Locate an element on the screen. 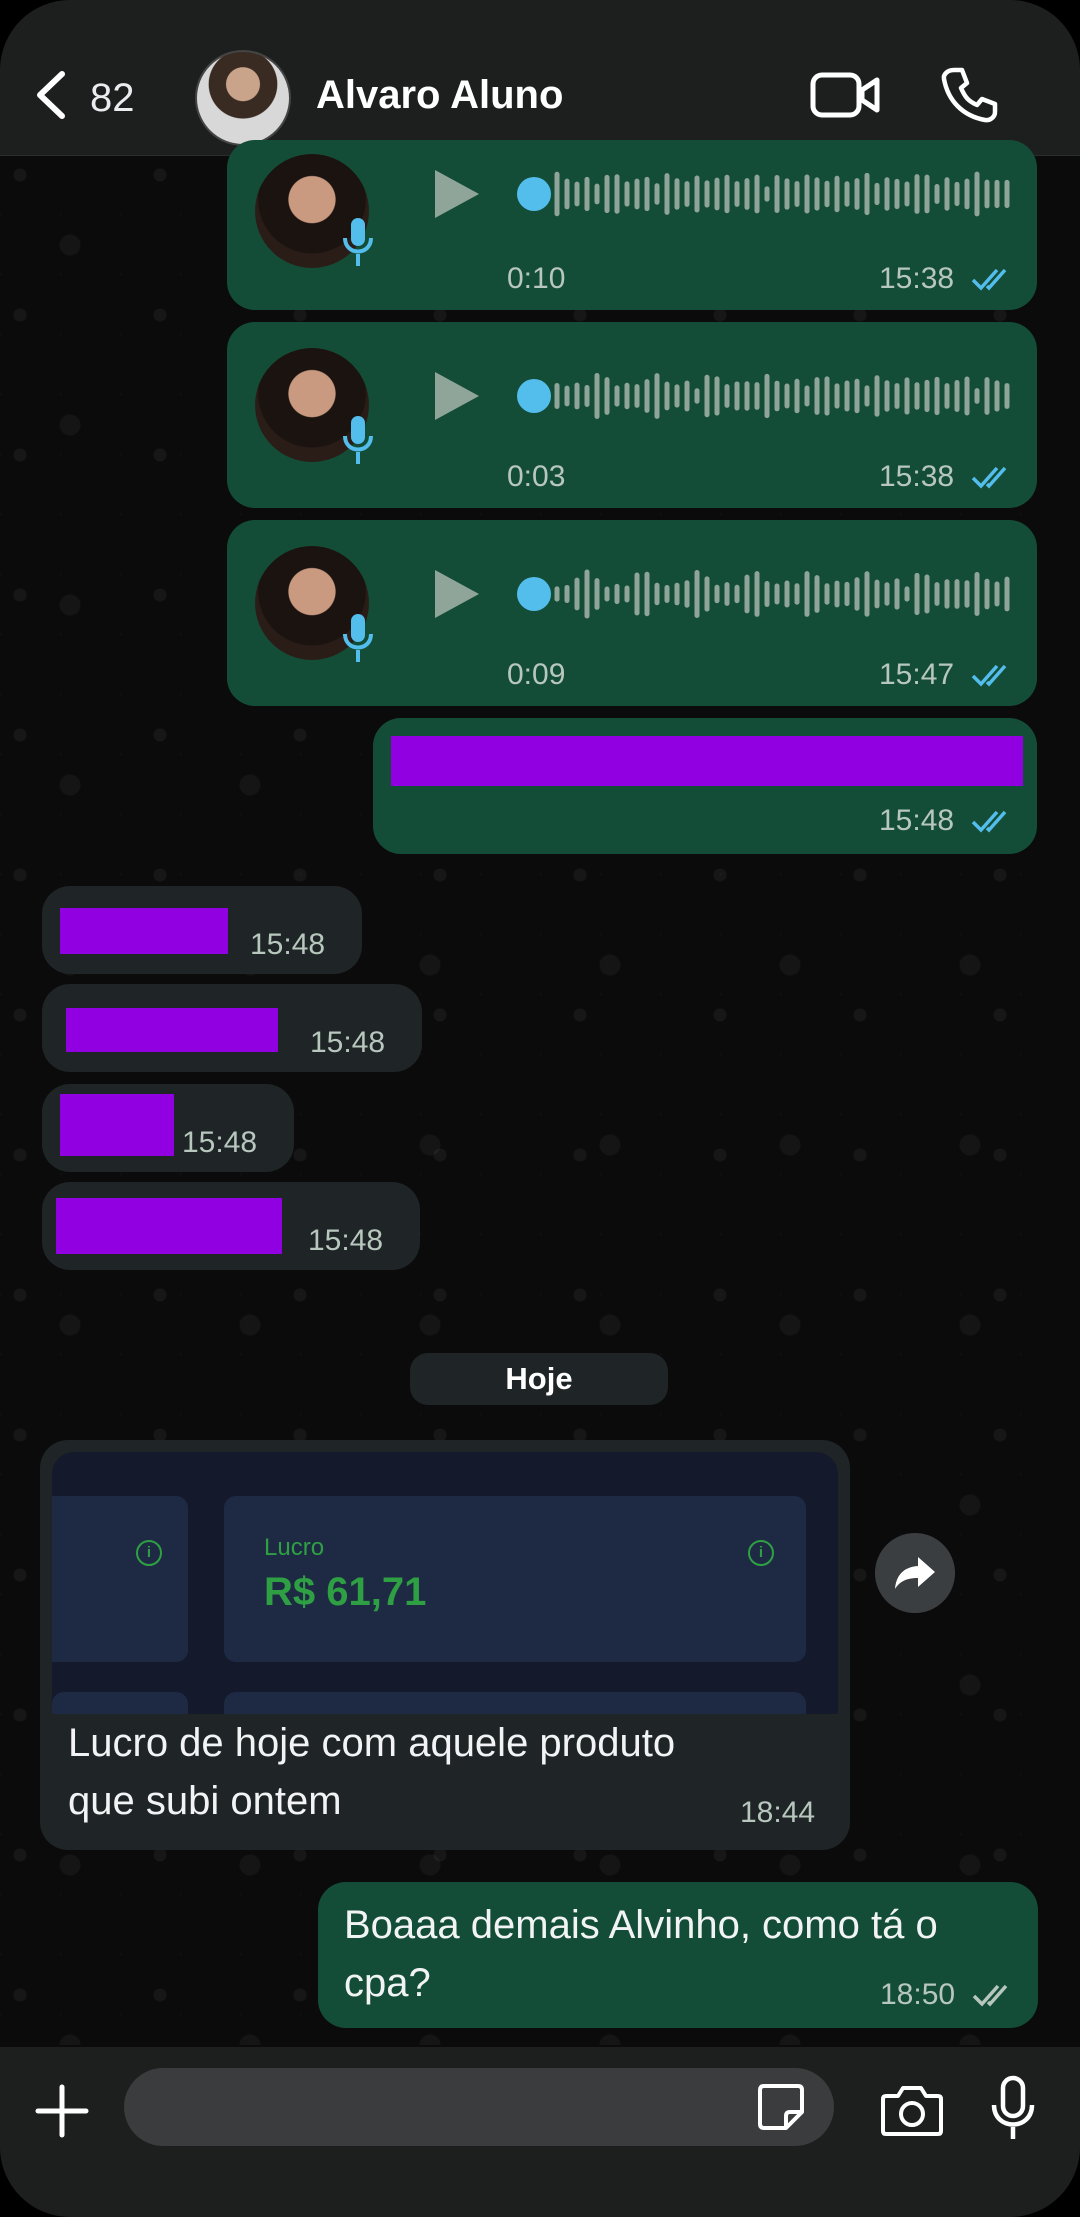 This screenshot has height=2217, width=1080. profit-label: Lucro is located at coordinates (294, 1547).